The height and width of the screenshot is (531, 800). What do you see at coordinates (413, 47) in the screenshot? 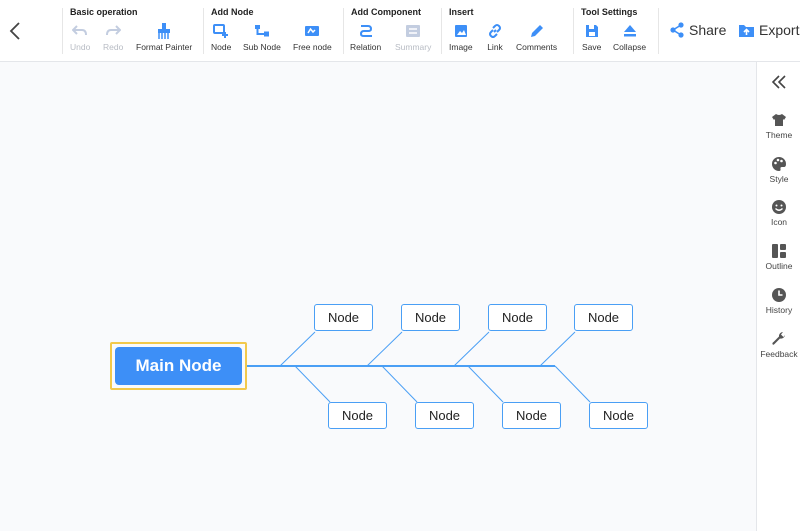
I see `summary-label: Summary` at bounding box center [413, 47].